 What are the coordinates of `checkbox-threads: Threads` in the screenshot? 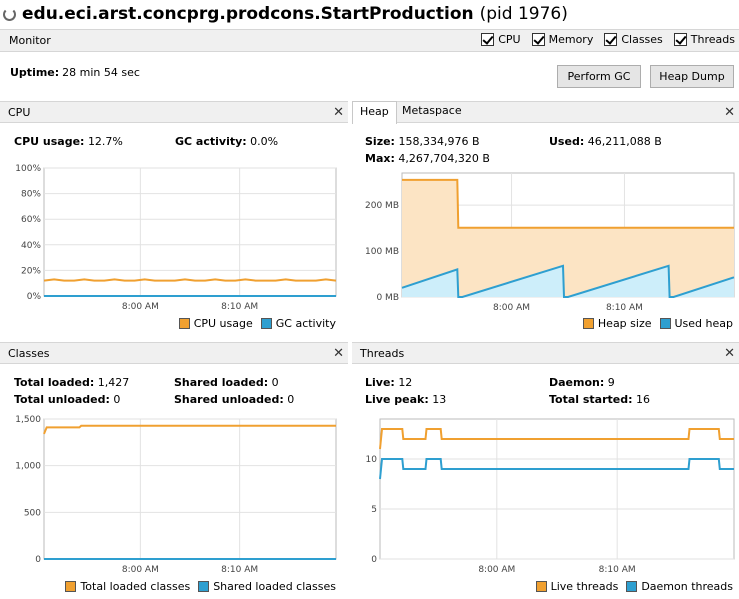 It's located at (704, 39).